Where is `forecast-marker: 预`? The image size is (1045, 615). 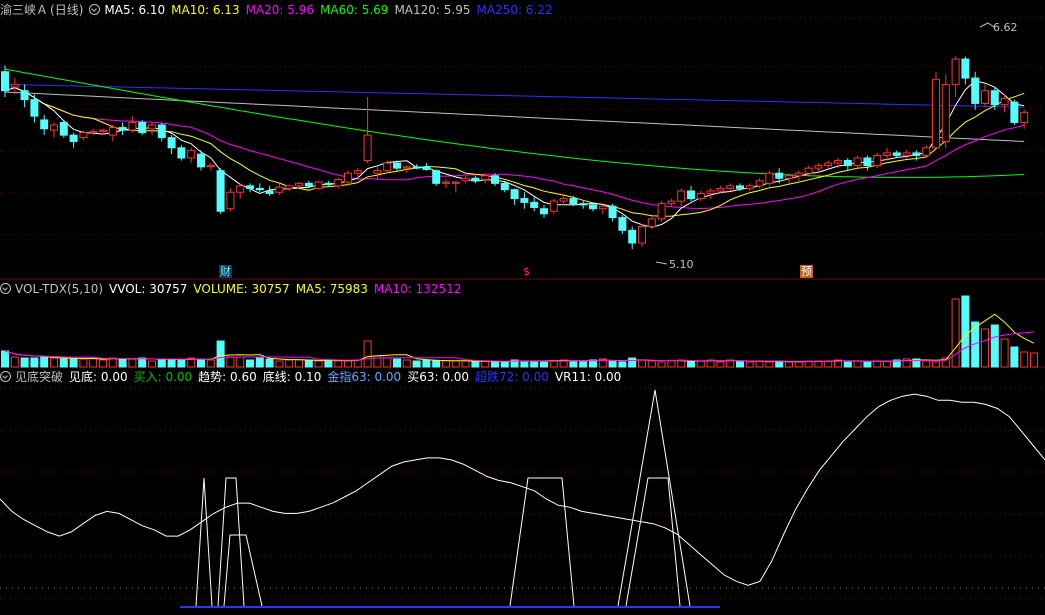
forecast-marker: 预 is located at coordinates (806, 271).